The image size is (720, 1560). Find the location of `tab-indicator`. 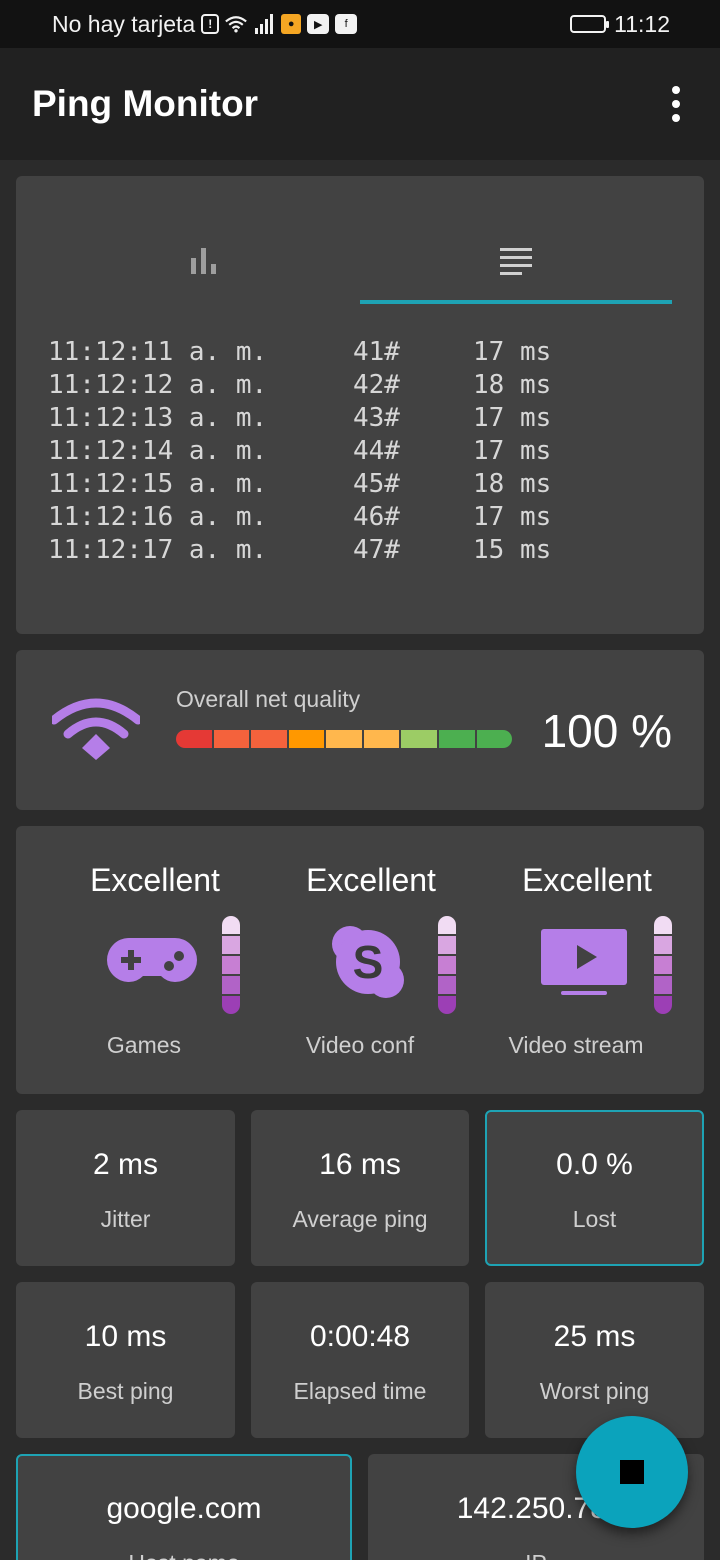

tab-indicator is located at coordinates (516, 302).